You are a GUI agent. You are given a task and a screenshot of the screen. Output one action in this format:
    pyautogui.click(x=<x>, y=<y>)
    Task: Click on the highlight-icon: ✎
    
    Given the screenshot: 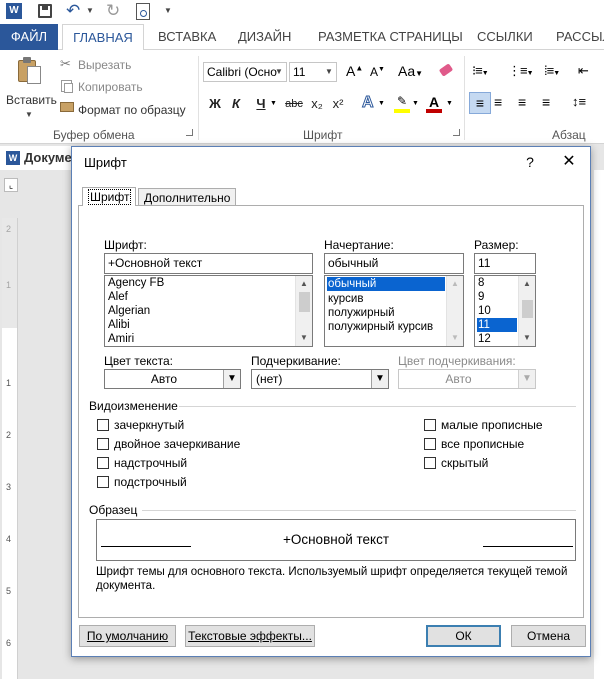 What is the action you would take?
    pyautogui.click(x=402, y=104)
    